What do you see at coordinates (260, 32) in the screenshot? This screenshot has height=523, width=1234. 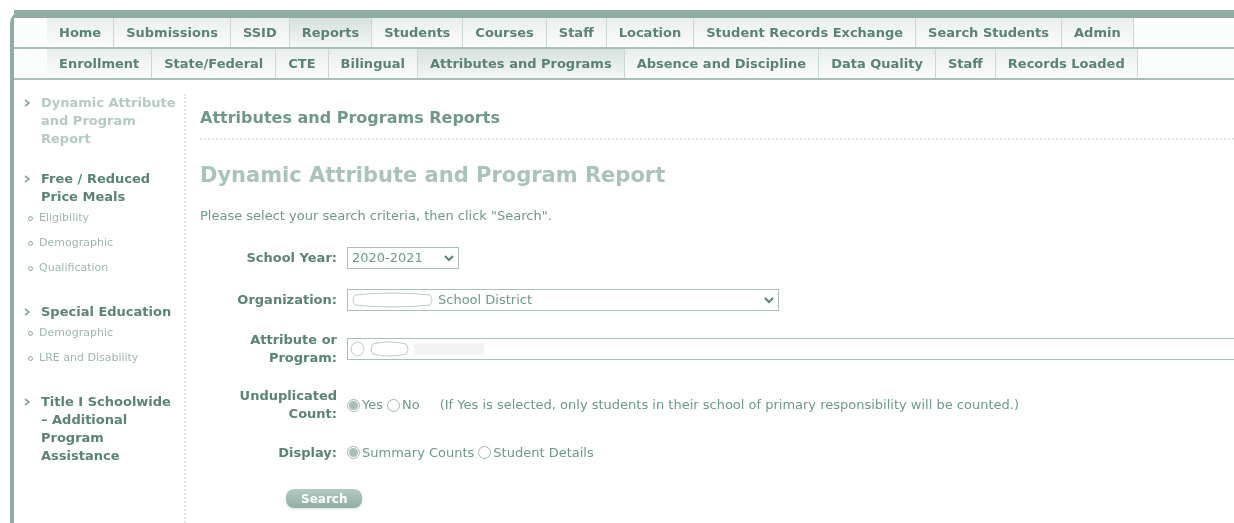 I see `nav-tab: SSID` at bounding box center [260, 32].